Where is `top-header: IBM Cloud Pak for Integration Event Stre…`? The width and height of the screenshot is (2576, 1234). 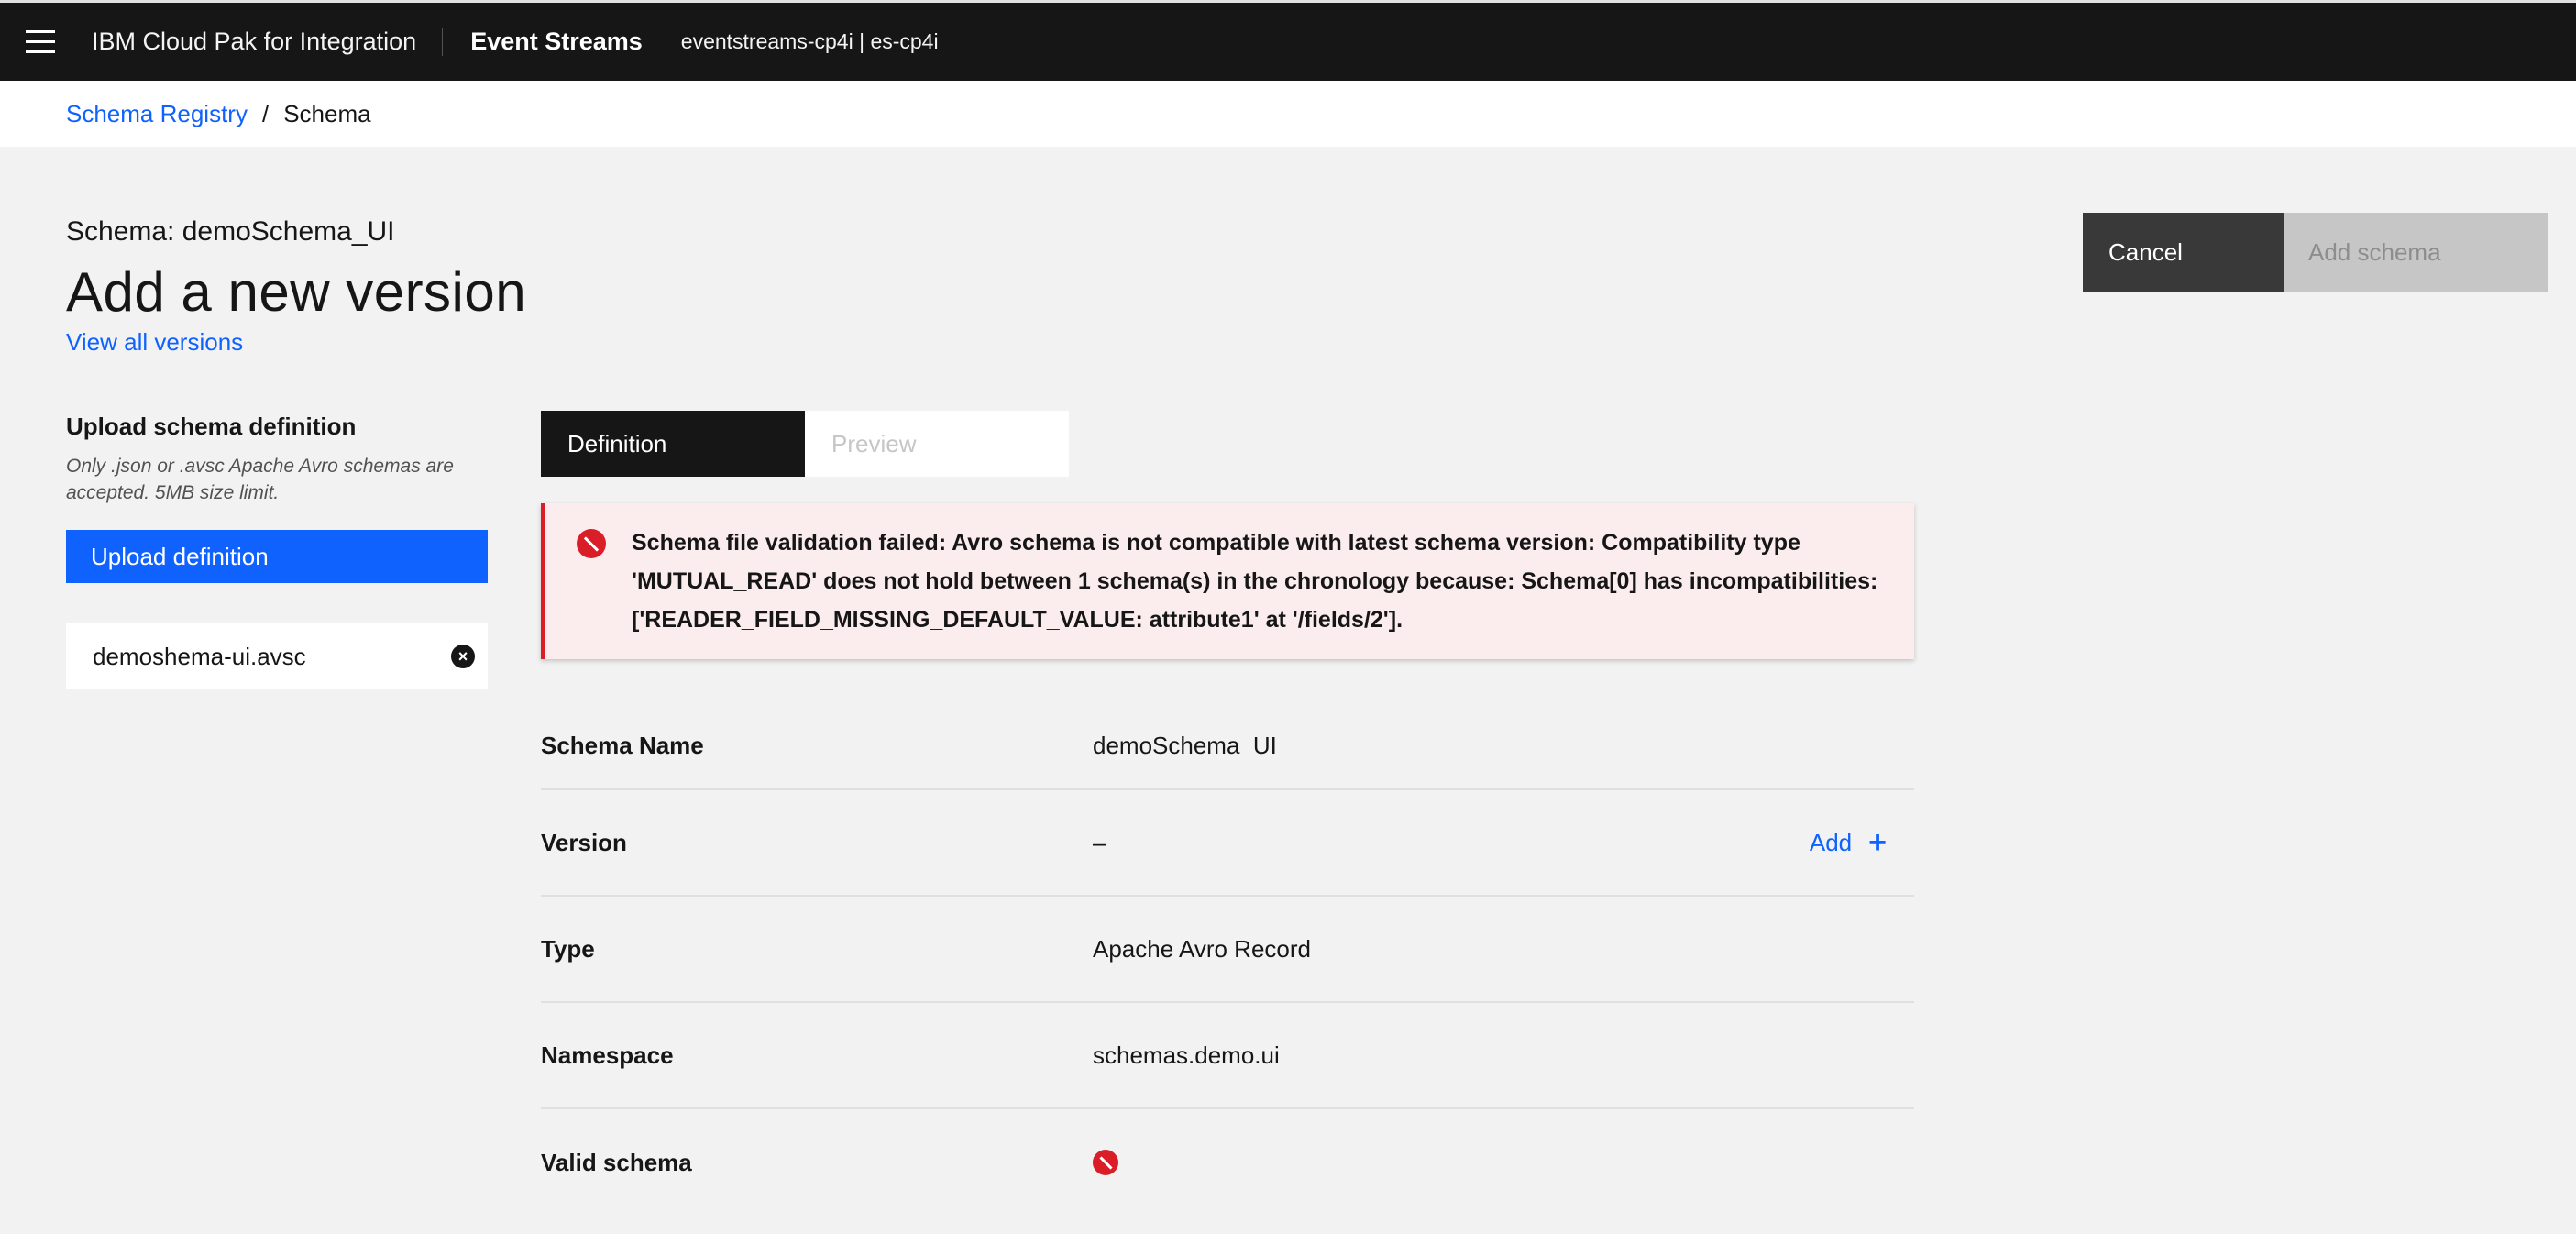
top-header: IBM Cloud Pak for Integration Event Stre… is located at coordinates (1288, 40).